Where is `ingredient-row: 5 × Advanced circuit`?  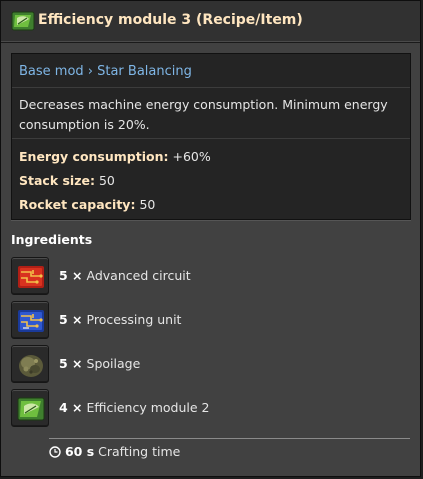 ingredient-row: 5 × Advanced circuit is located at coordinates (201, 277).